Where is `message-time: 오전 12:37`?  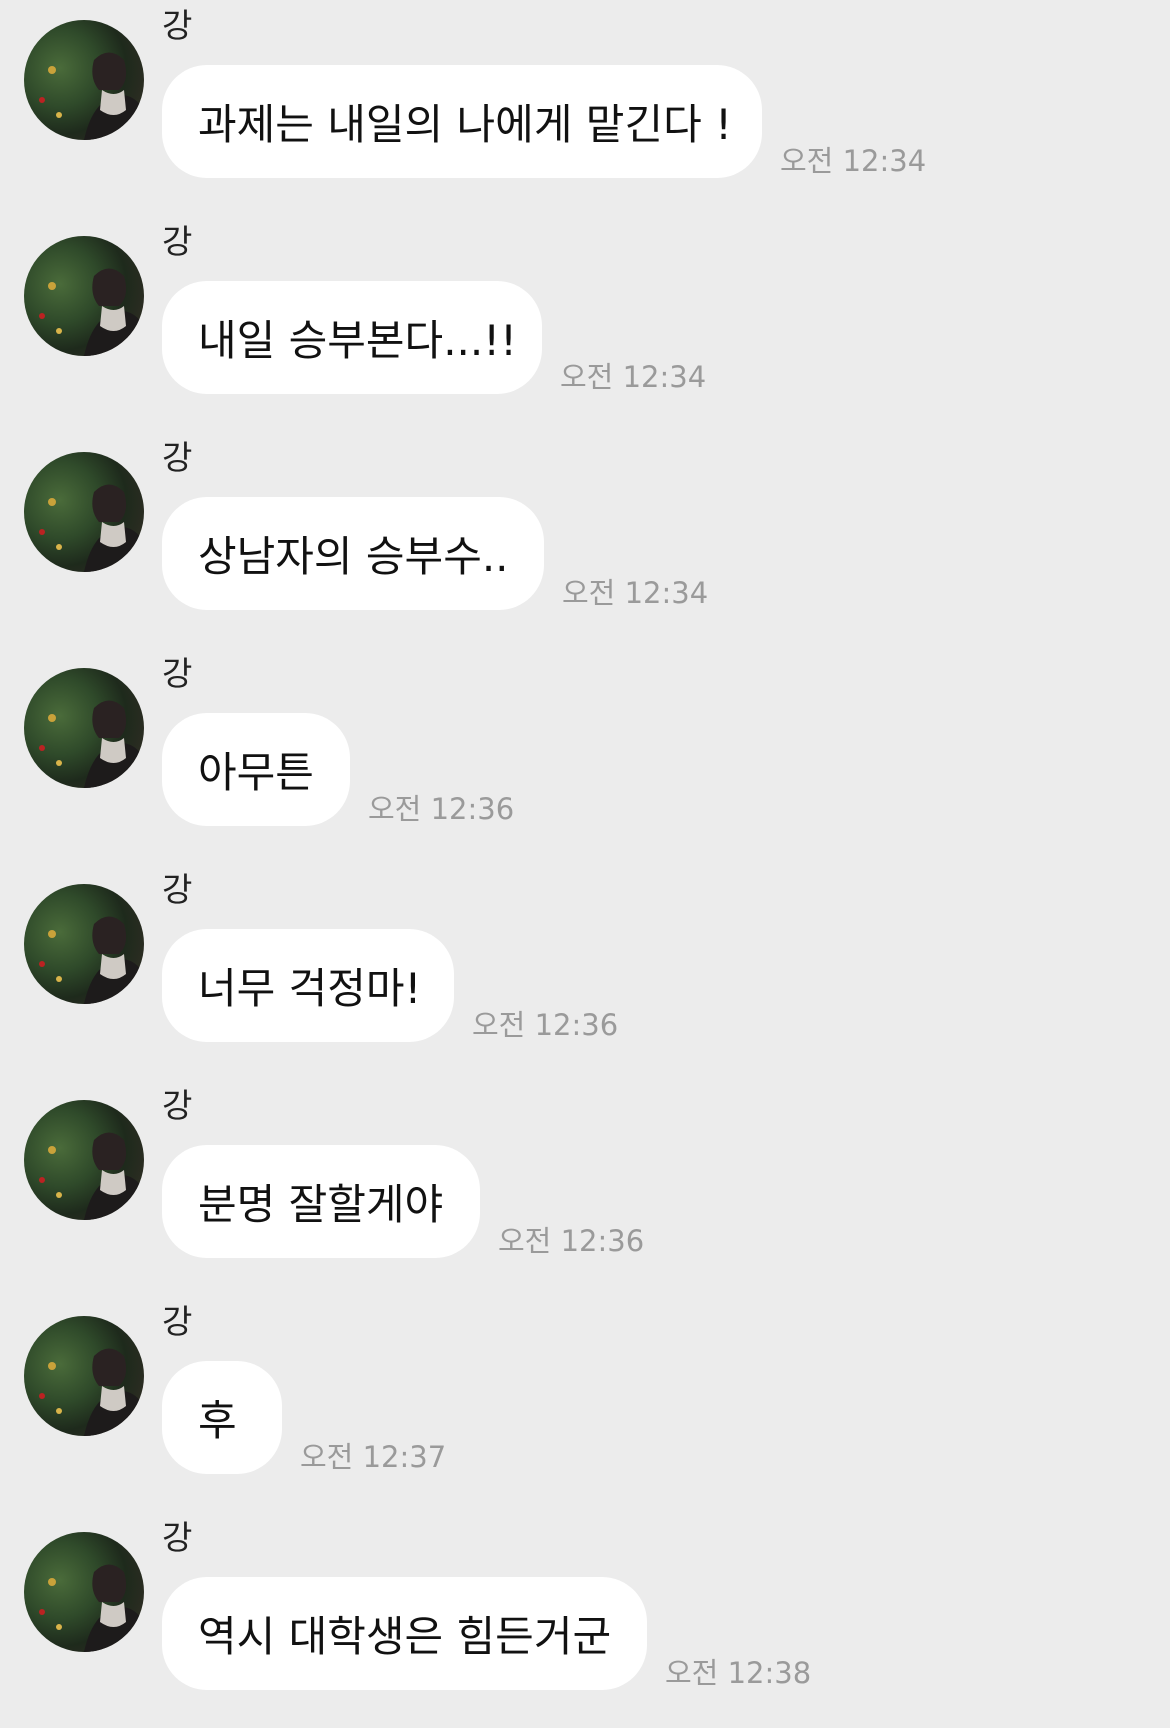
message-time: 오전 12:37 is located at coordinates (373, 1457).